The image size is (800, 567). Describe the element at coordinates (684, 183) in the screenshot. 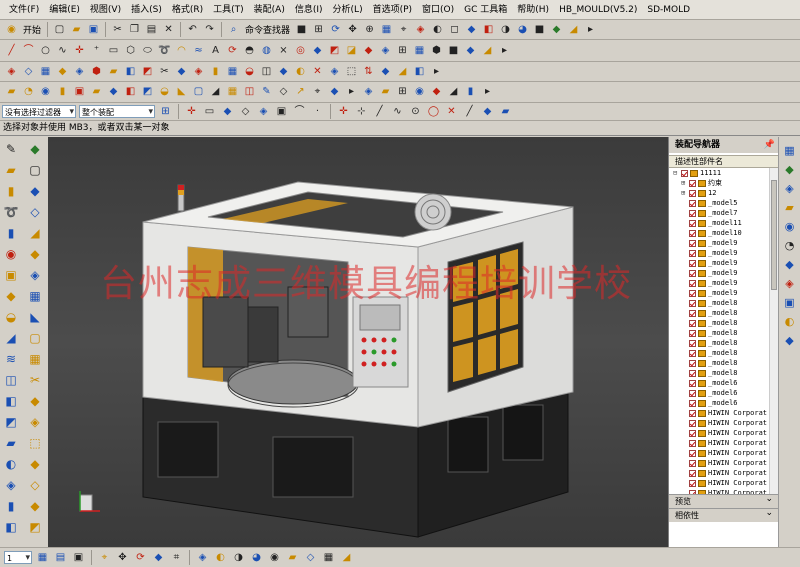

I see `expand-toggle-icon: ⊞` at that location.